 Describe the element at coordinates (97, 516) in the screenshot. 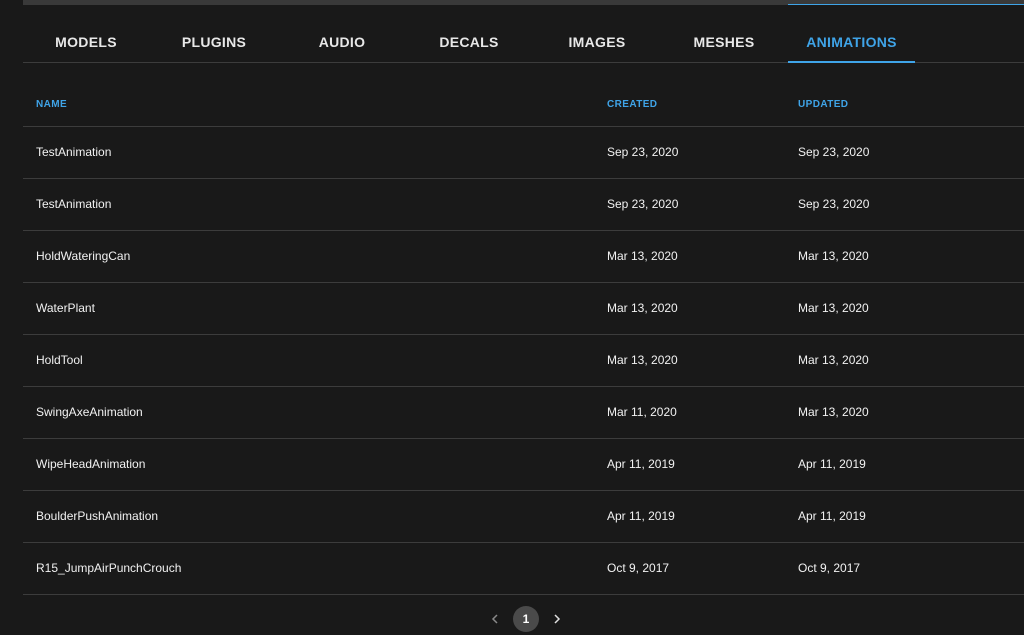

I see `asset-name: BoulderPushAnimation` at that location.